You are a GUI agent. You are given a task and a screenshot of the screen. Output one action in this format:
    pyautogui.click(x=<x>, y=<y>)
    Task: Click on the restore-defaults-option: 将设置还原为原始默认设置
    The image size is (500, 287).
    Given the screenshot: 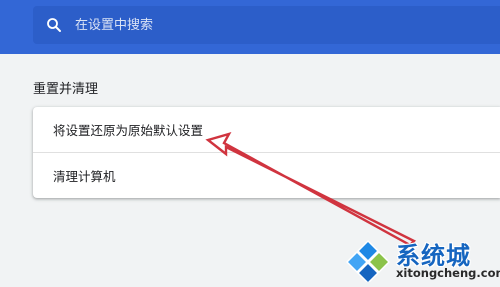 What is the action you would take?
    pyautogui.click(x=266, y=129)
    